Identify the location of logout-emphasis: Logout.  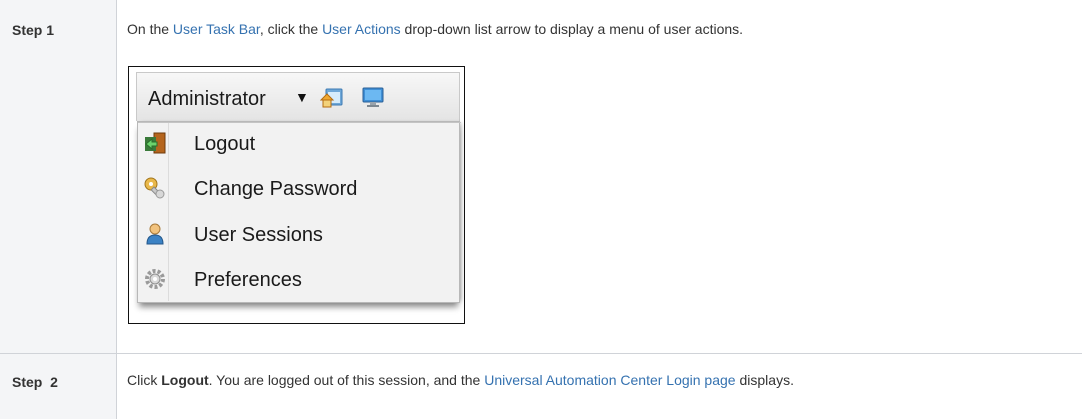
(185, 380).